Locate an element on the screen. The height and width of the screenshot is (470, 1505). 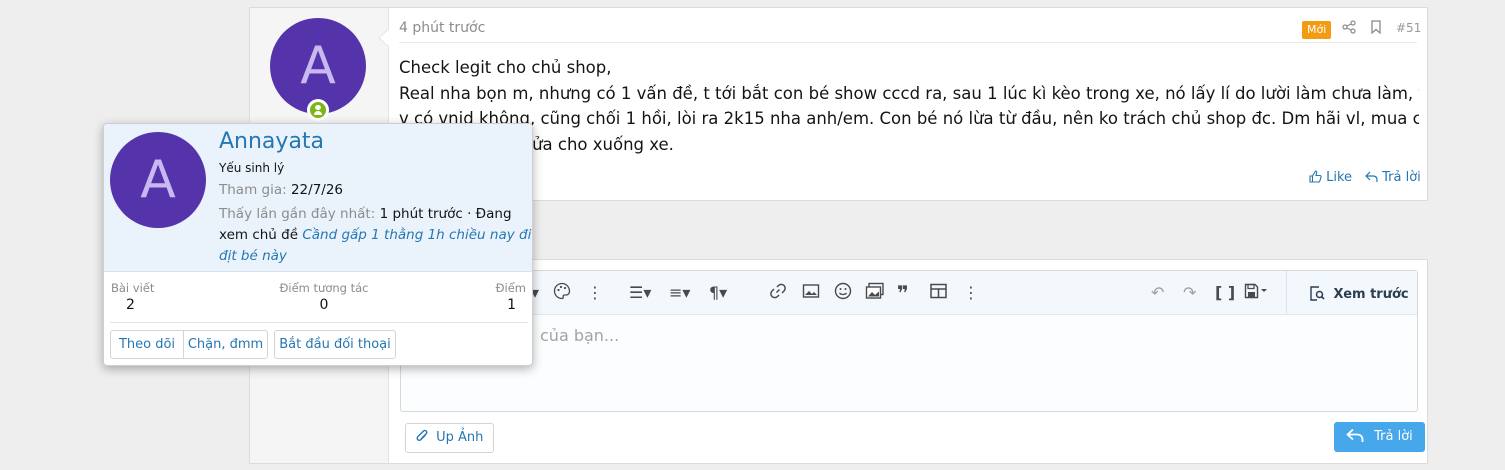
redo-icon: ↷ is located at coordinates (1189, 292).